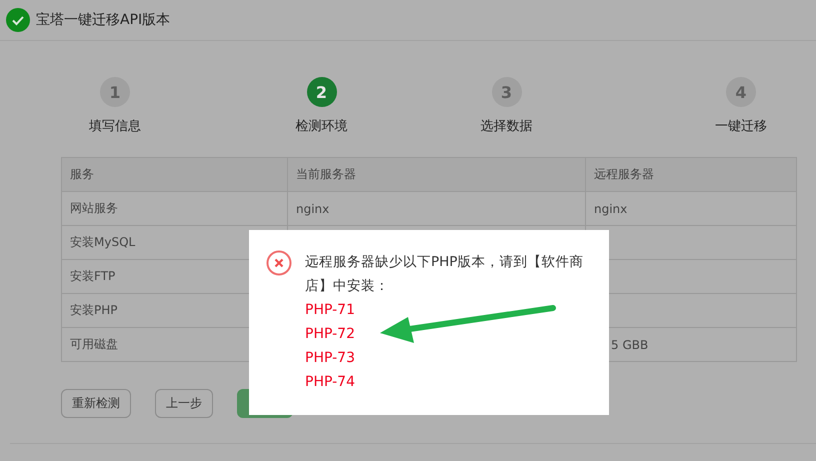 The height and width of the screenshot is (461, 816). What do you see at coordinates (330, 310) in the screenshot?
I see `php-version: PHP-71` at bounding box center [330, 310].